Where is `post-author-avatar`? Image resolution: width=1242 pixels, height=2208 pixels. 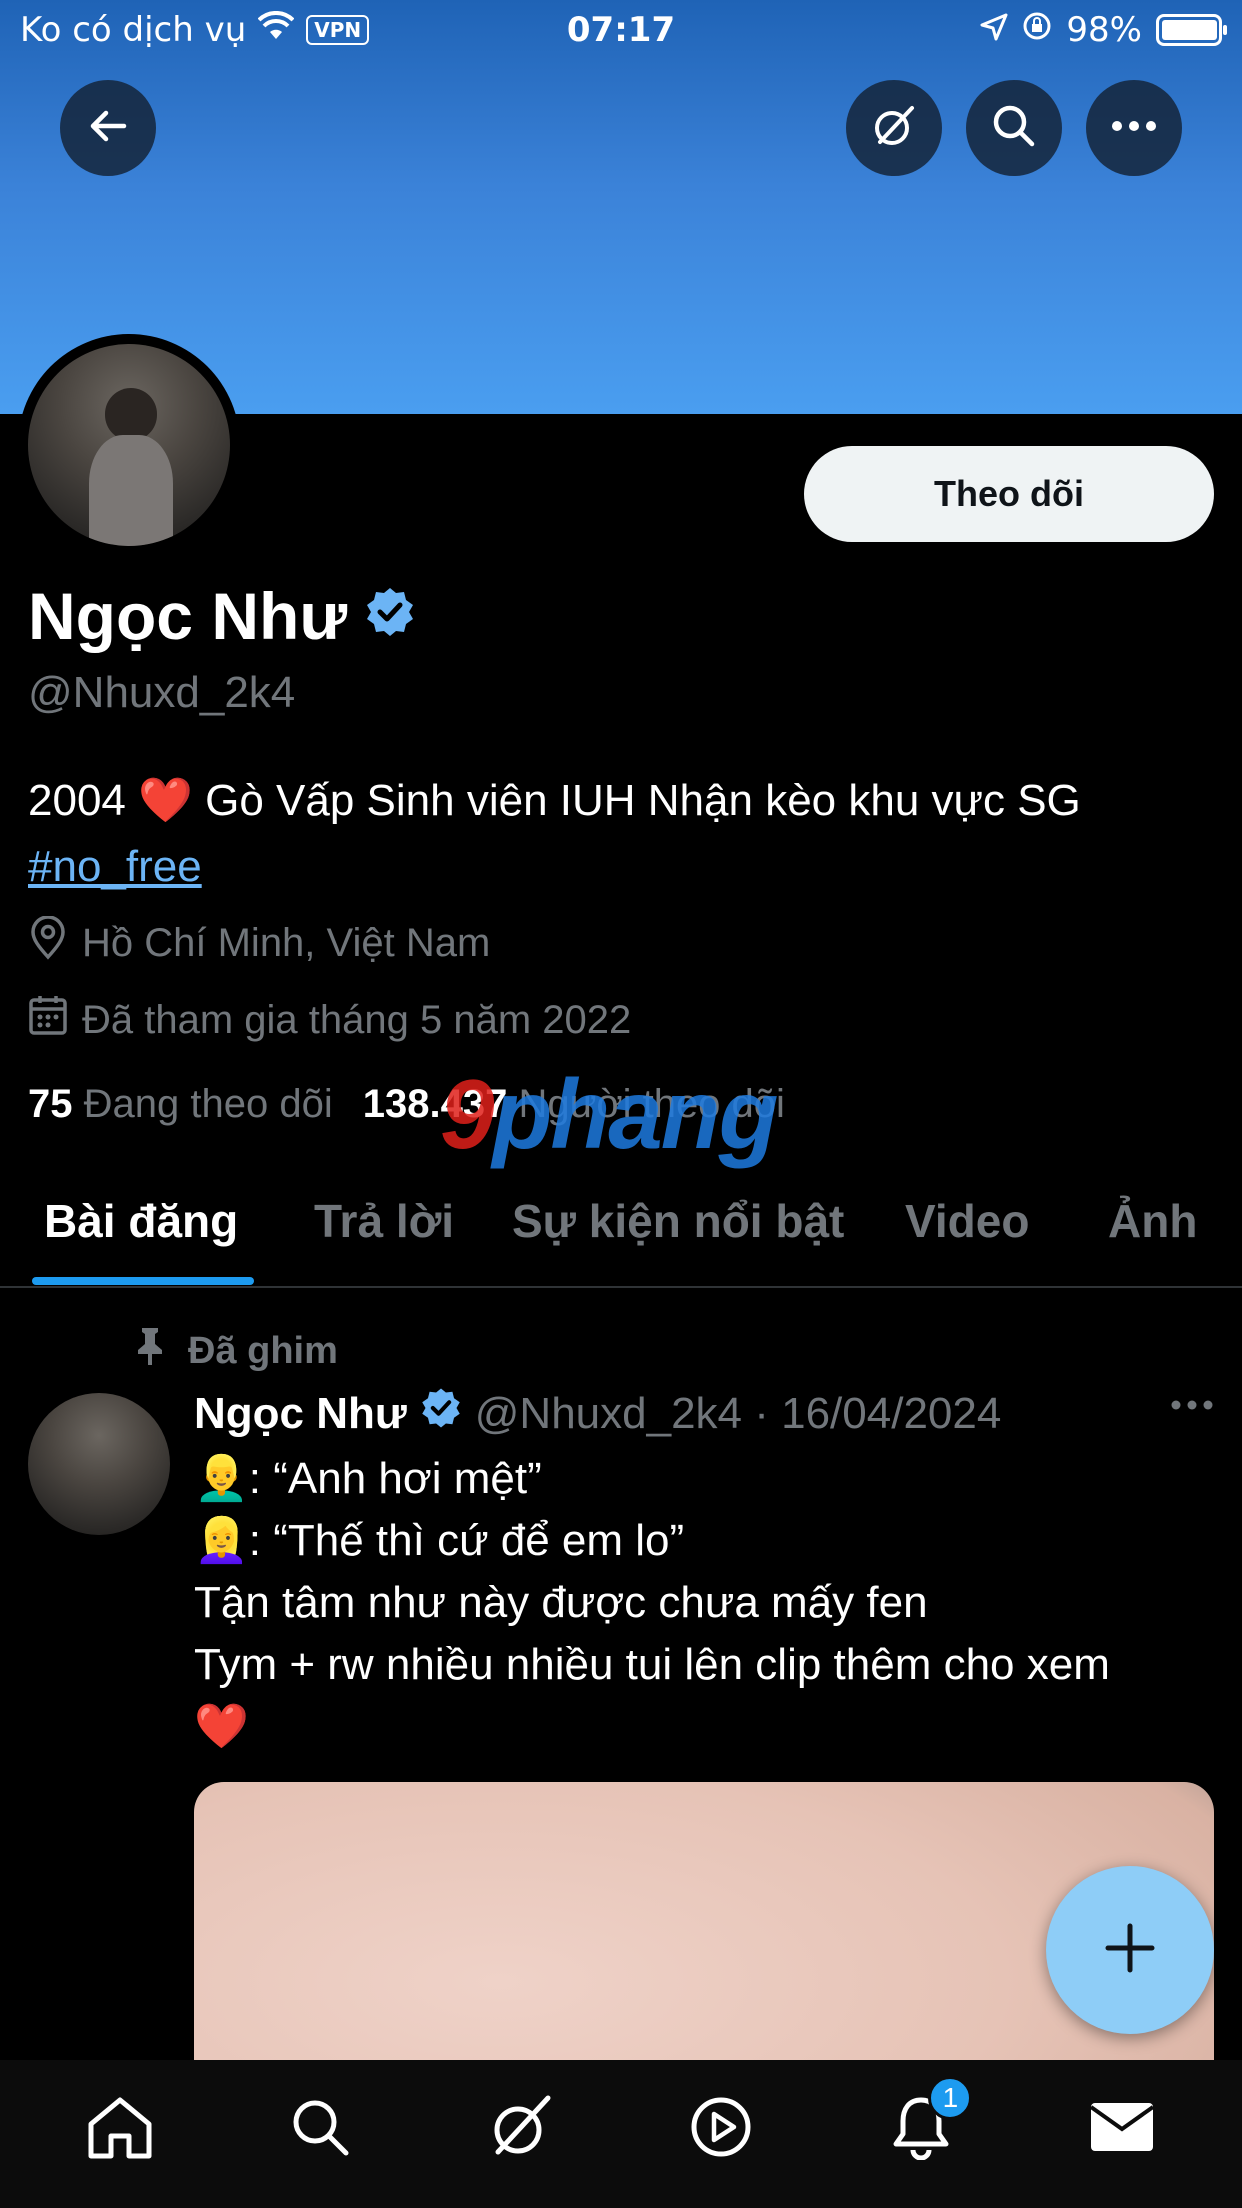
post-author-avatar is located at coordinates (99, 1464).